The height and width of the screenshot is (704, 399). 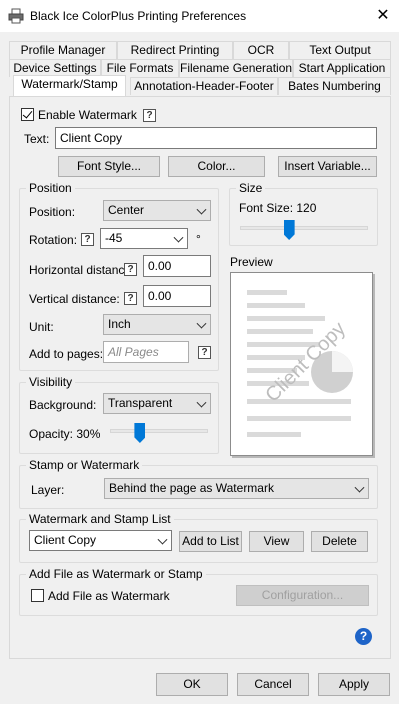 I want to click on rotation-unit: °, so click(x=198, y=239).